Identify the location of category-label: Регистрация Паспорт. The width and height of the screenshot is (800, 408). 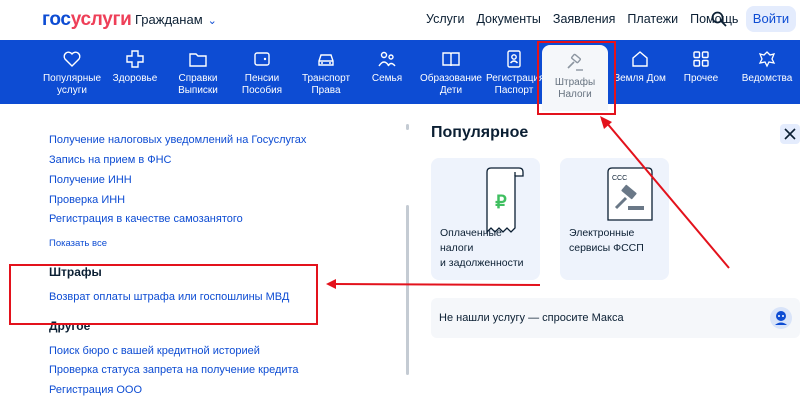
(515, 84).